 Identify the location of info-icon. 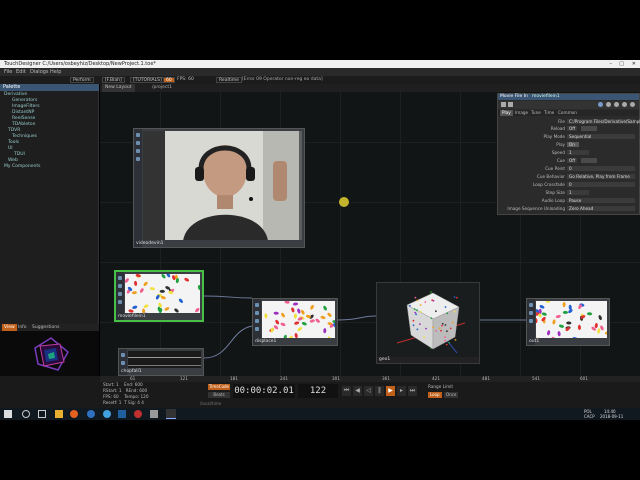
(600, 104).